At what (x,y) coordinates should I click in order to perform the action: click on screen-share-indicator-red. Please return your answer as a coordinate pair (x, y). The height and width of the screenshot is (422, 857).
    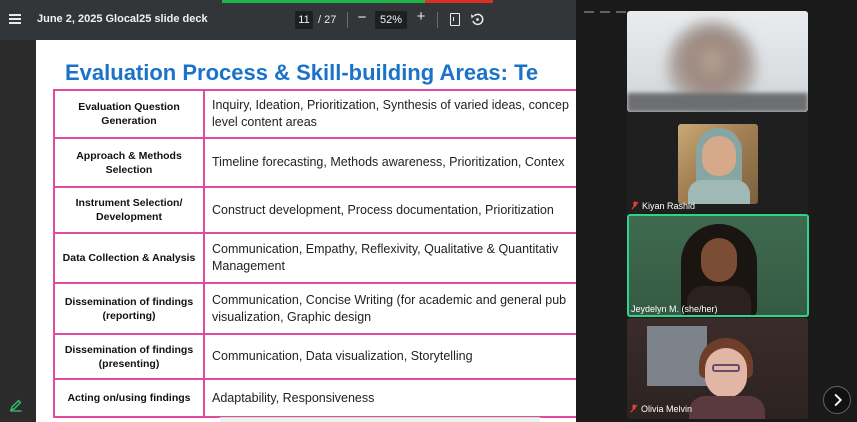
    Looking at the image, I should click on (459, 1).